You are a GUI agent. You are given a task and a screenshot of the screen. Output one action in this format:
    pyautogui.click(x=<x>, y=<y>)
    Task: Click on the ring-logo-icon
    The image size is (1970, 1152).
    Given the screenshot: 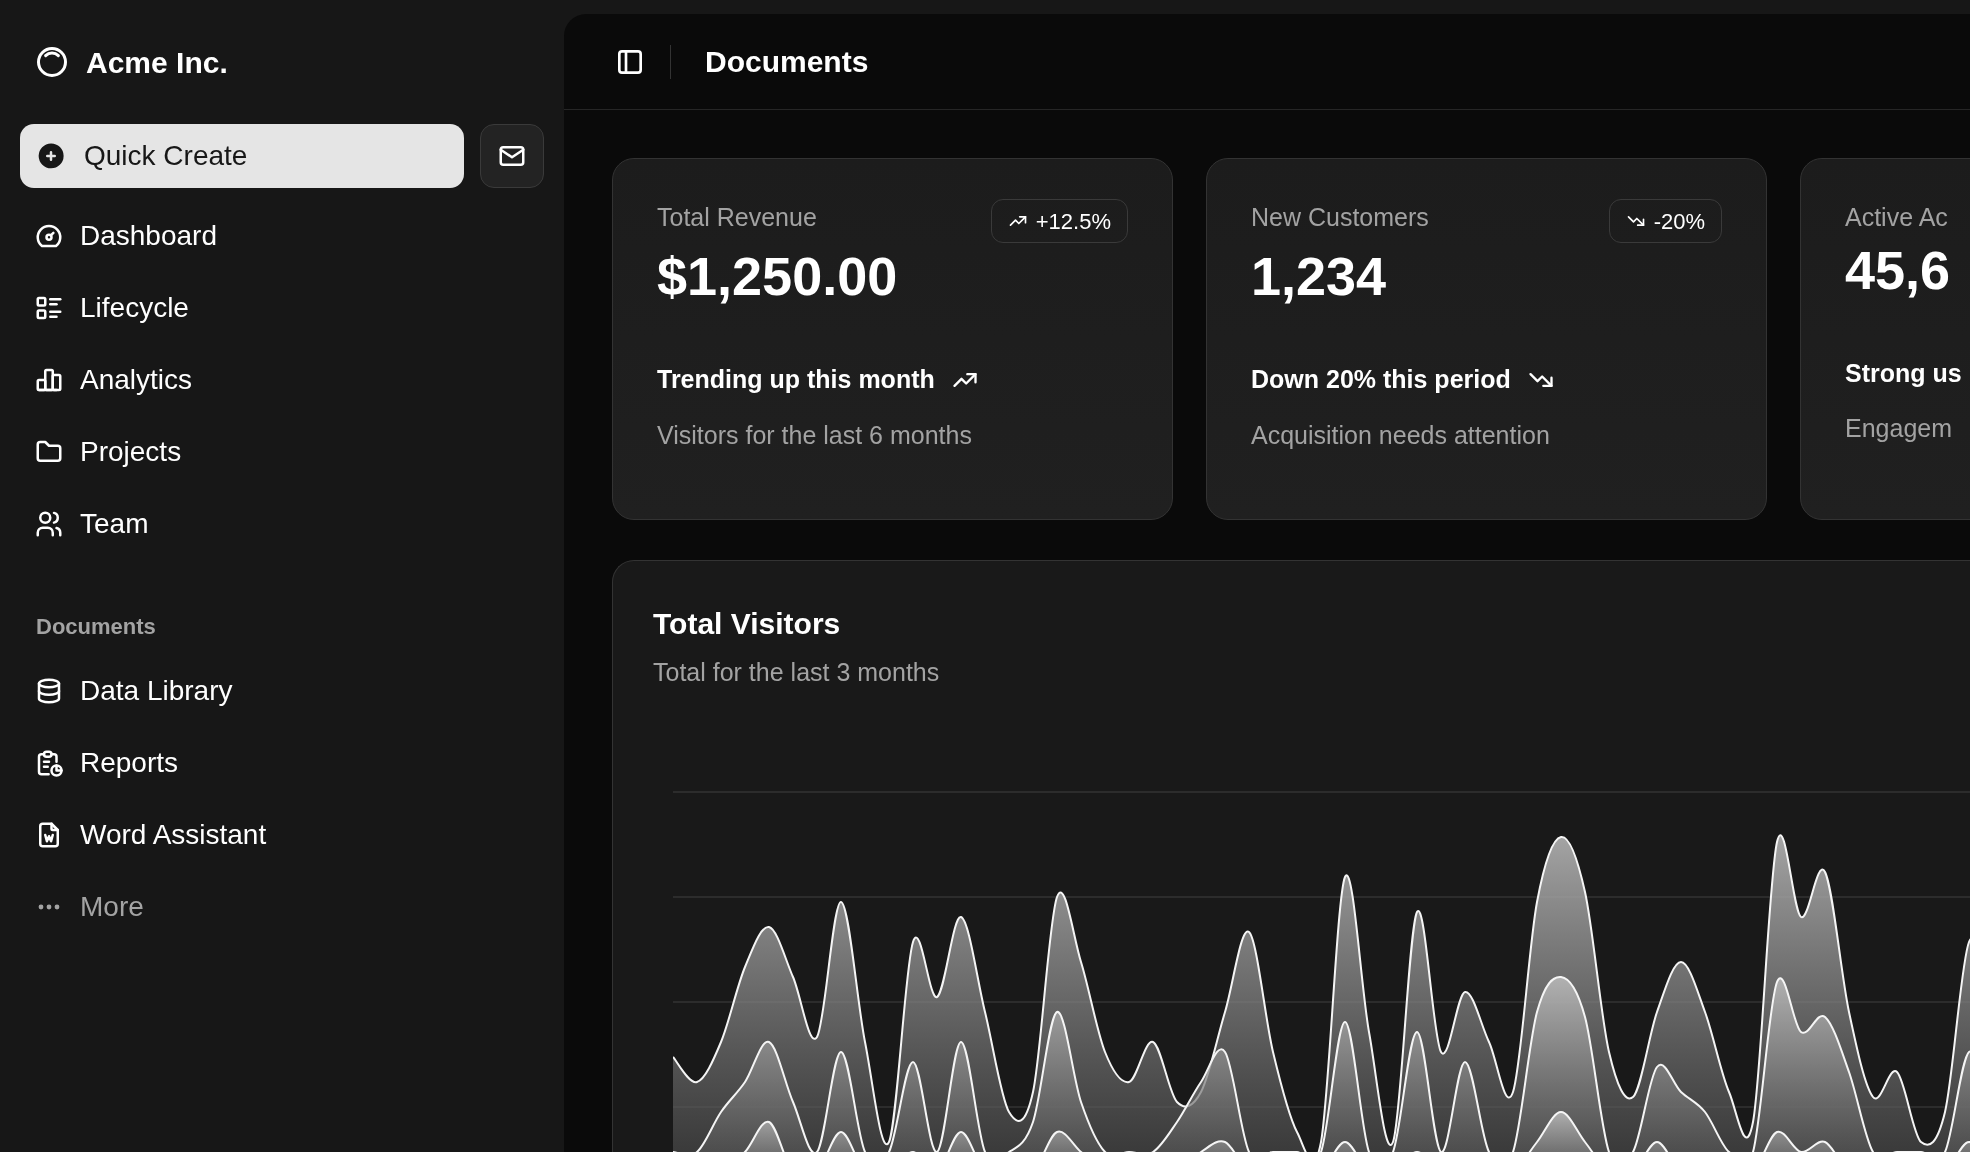 What is the action you would take?
    pyautogui.click(x=52, y=62)
    